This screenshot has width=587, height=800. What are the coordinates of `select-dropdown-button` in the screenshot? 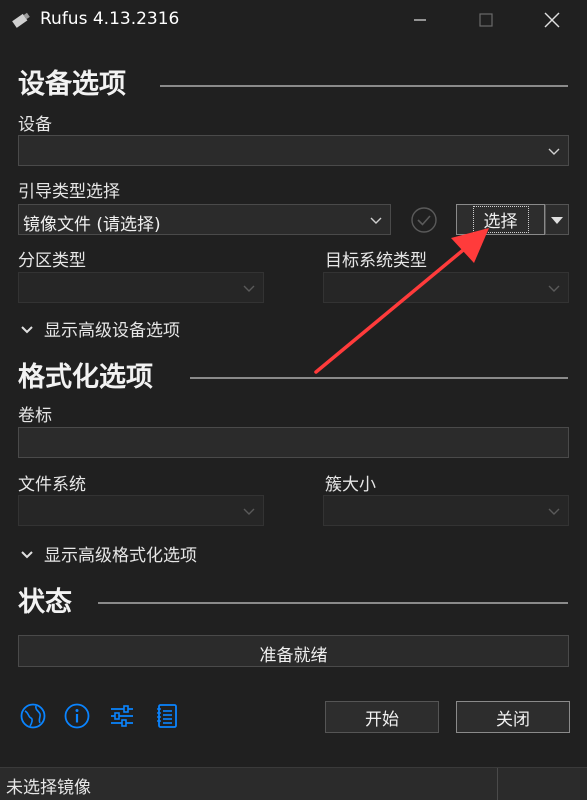 It's located at (557, 219).